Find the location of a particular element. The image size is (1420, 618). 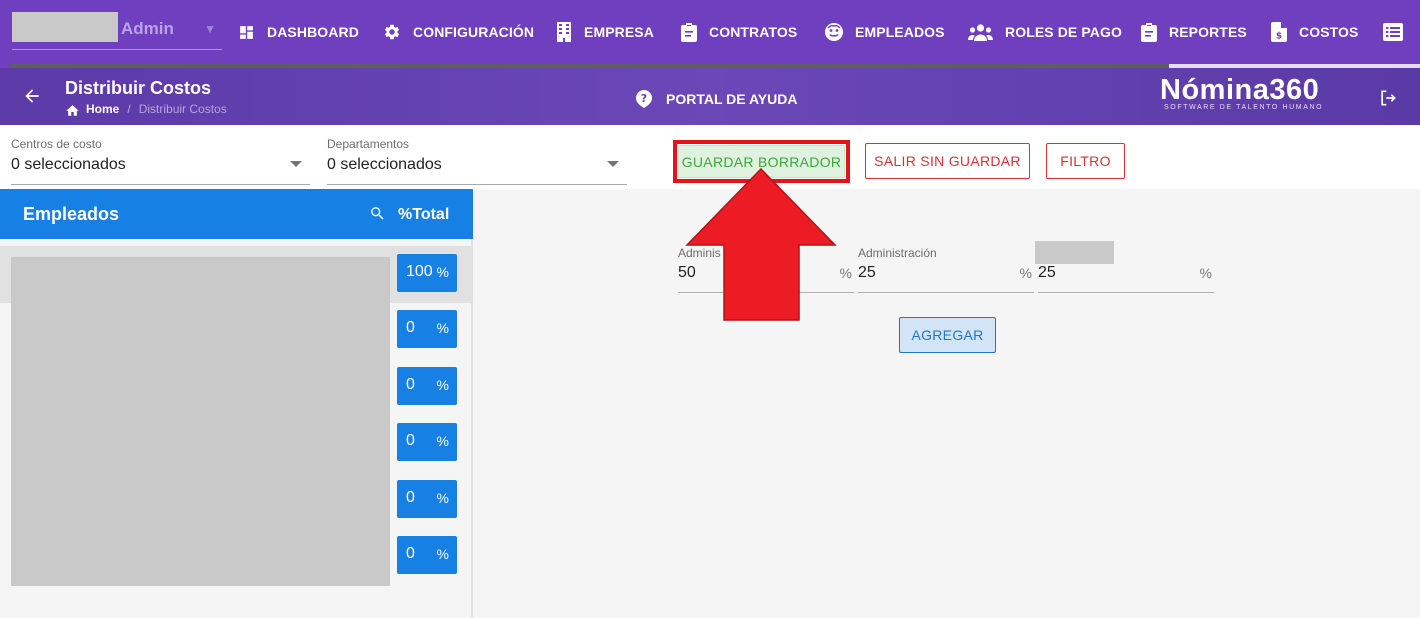

nav-item-label: EMPRESA is located at coordinates (619, 32).